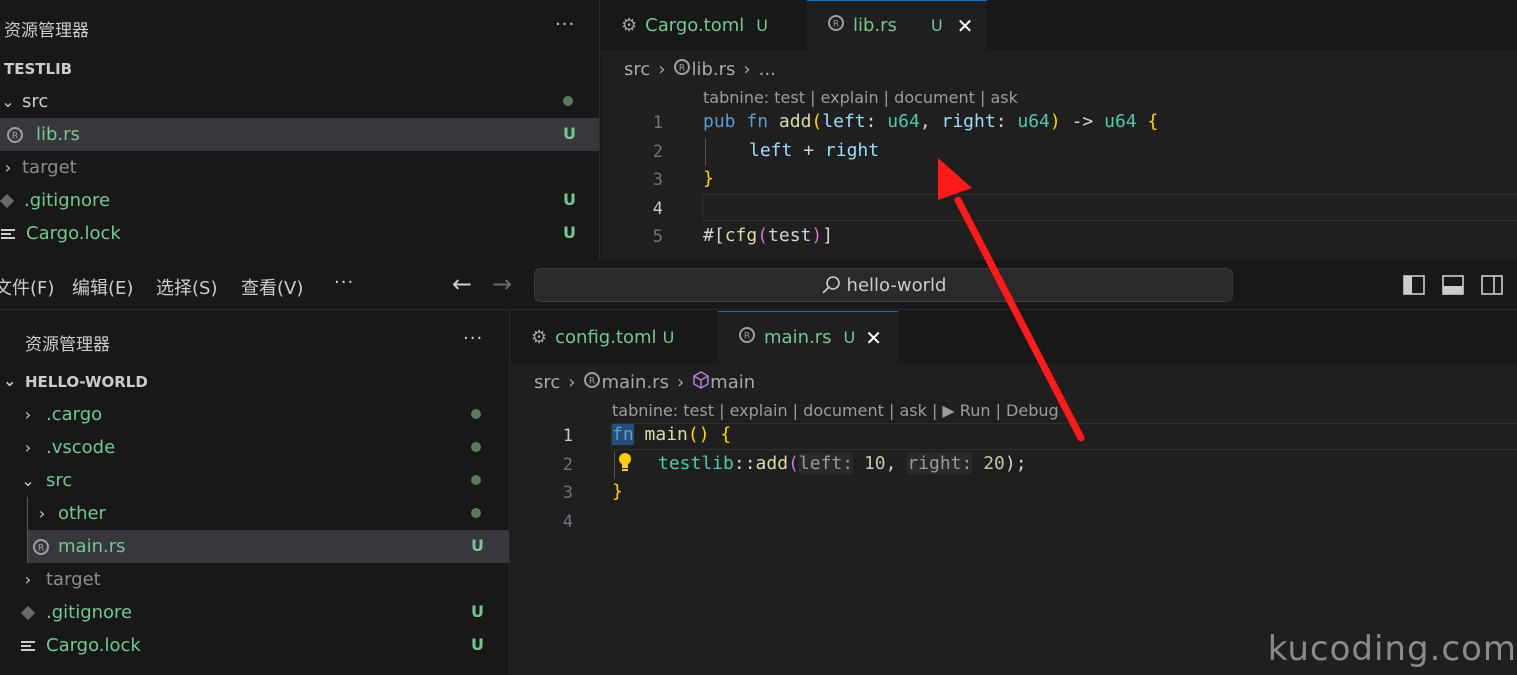  What do you see at coordinates (883, 285) in the screenshot?
I see `command-center-search: hello-world` at bounding box center [883, 285].